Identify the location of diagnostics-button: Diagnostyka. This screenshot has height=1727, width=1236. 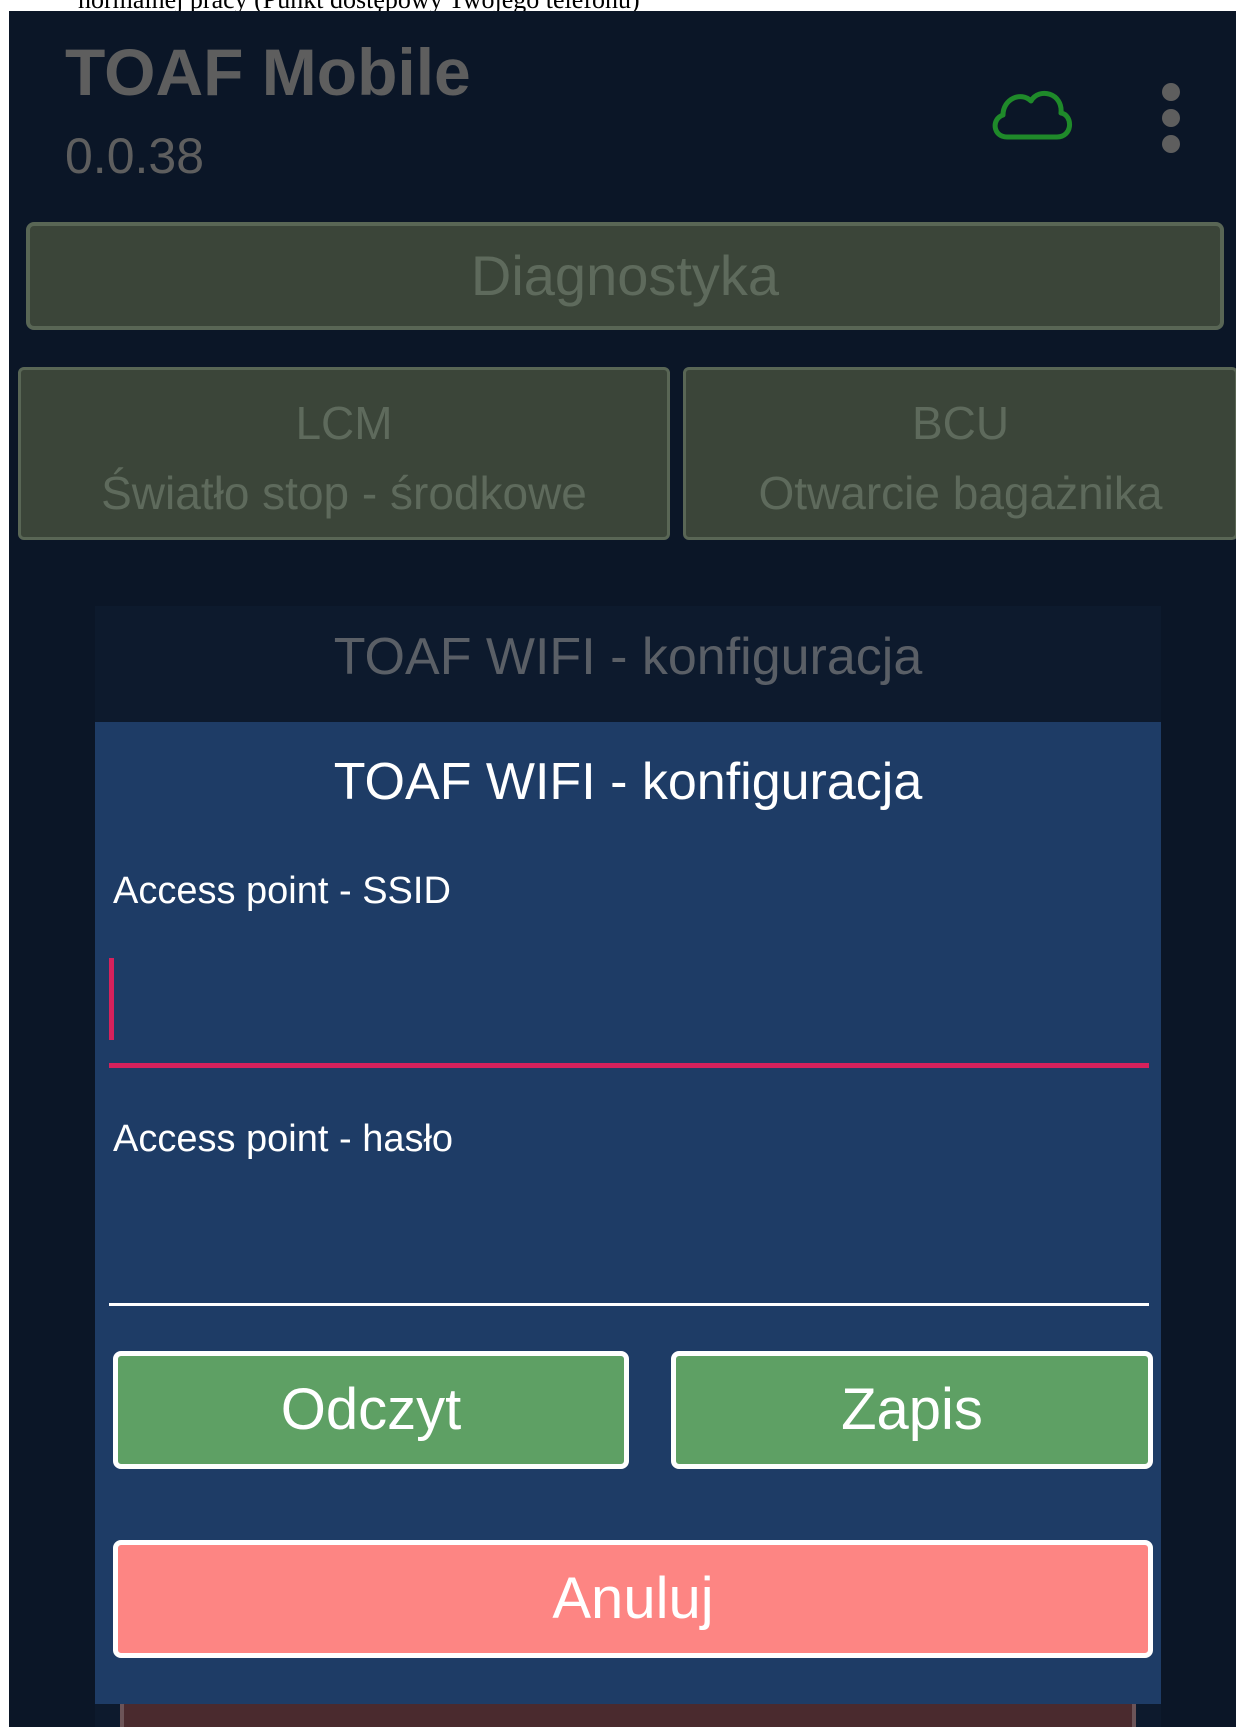
(625, 276).